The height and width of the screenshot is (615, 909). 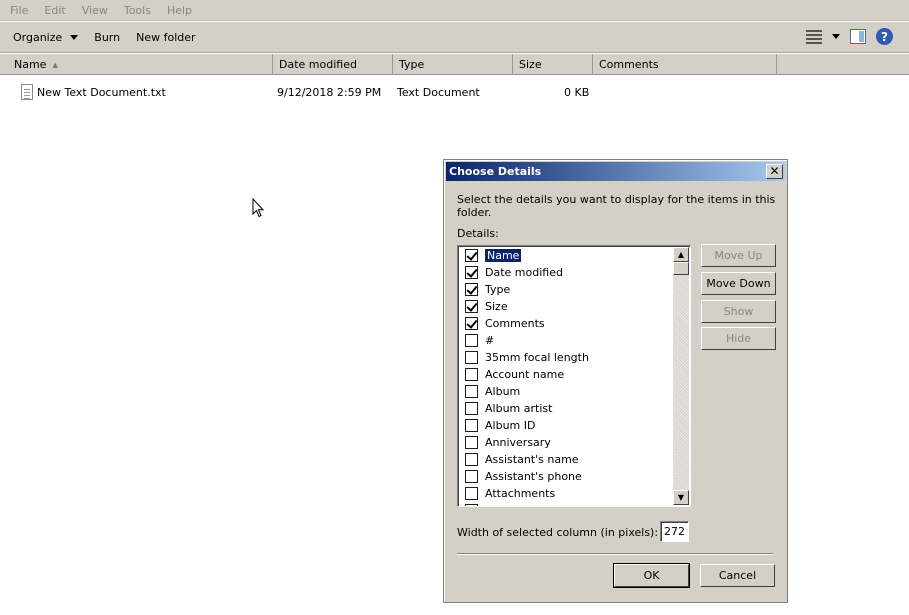 I want to click on list-item-attachments: Attachments, so click(x=510, y=493).